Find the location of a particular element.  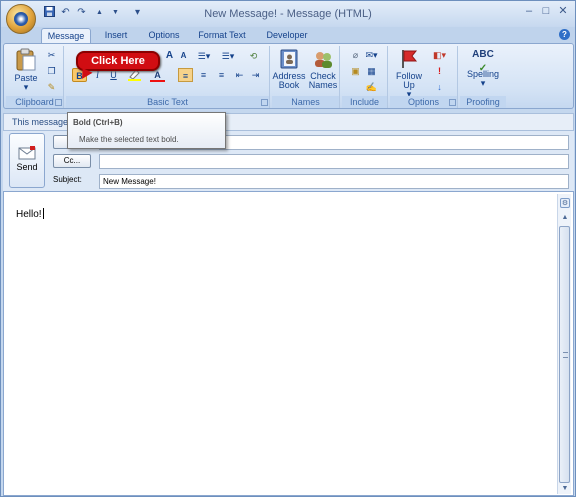

send-label: Send is located at coordinates (27, 167).